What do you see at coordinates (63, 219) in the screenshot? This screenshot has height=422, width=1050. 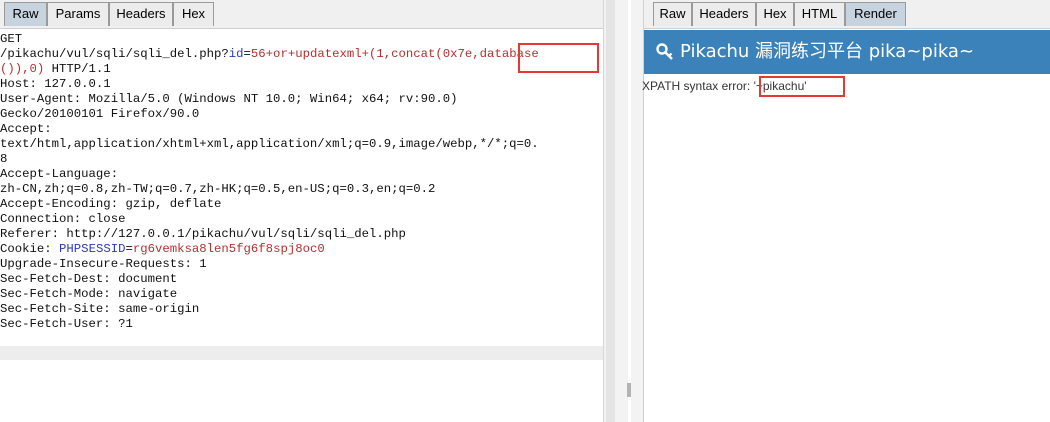 I see `request-line: Connection: close` at bounding box center [63, 219].